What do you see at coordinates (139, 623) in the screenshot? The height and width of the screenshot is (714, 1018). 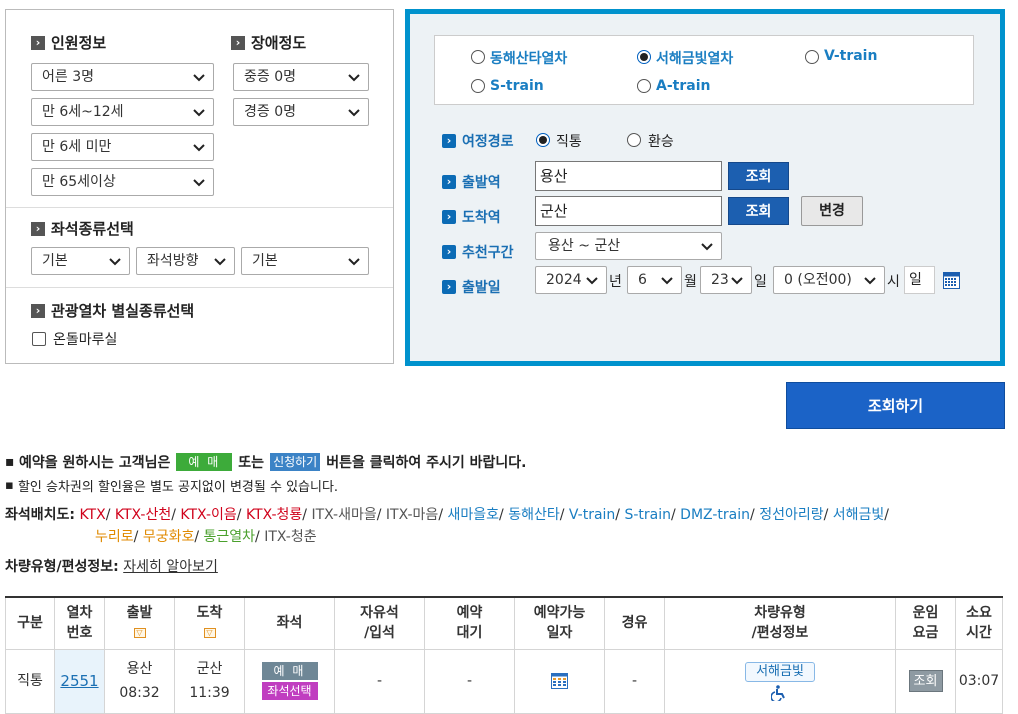 I see `col-departure: 출발 ▽` at bounding box center [139, 623].